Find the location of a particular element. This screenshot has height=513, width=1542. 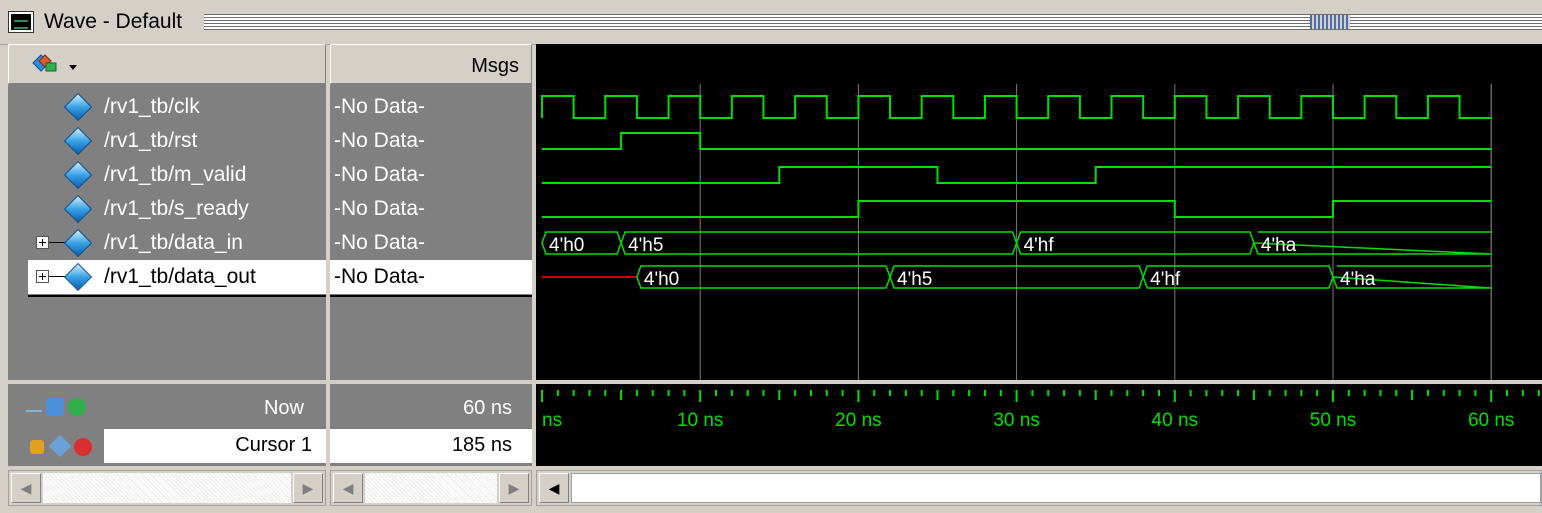

ruler-label: ns is located at coordinates (552, 420).